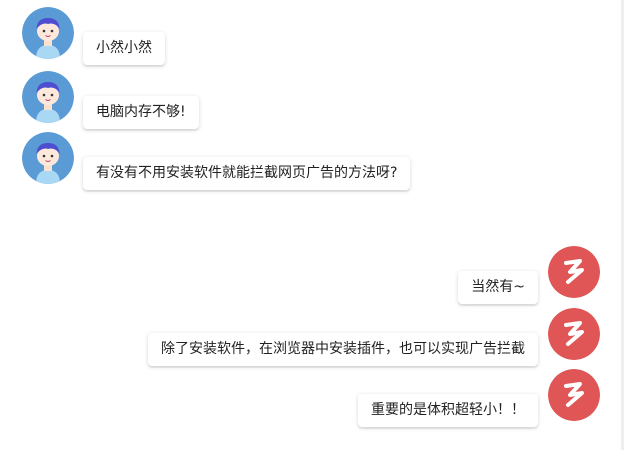  I want to click on message-row-assistant: 当然有~, so click(529, 275).